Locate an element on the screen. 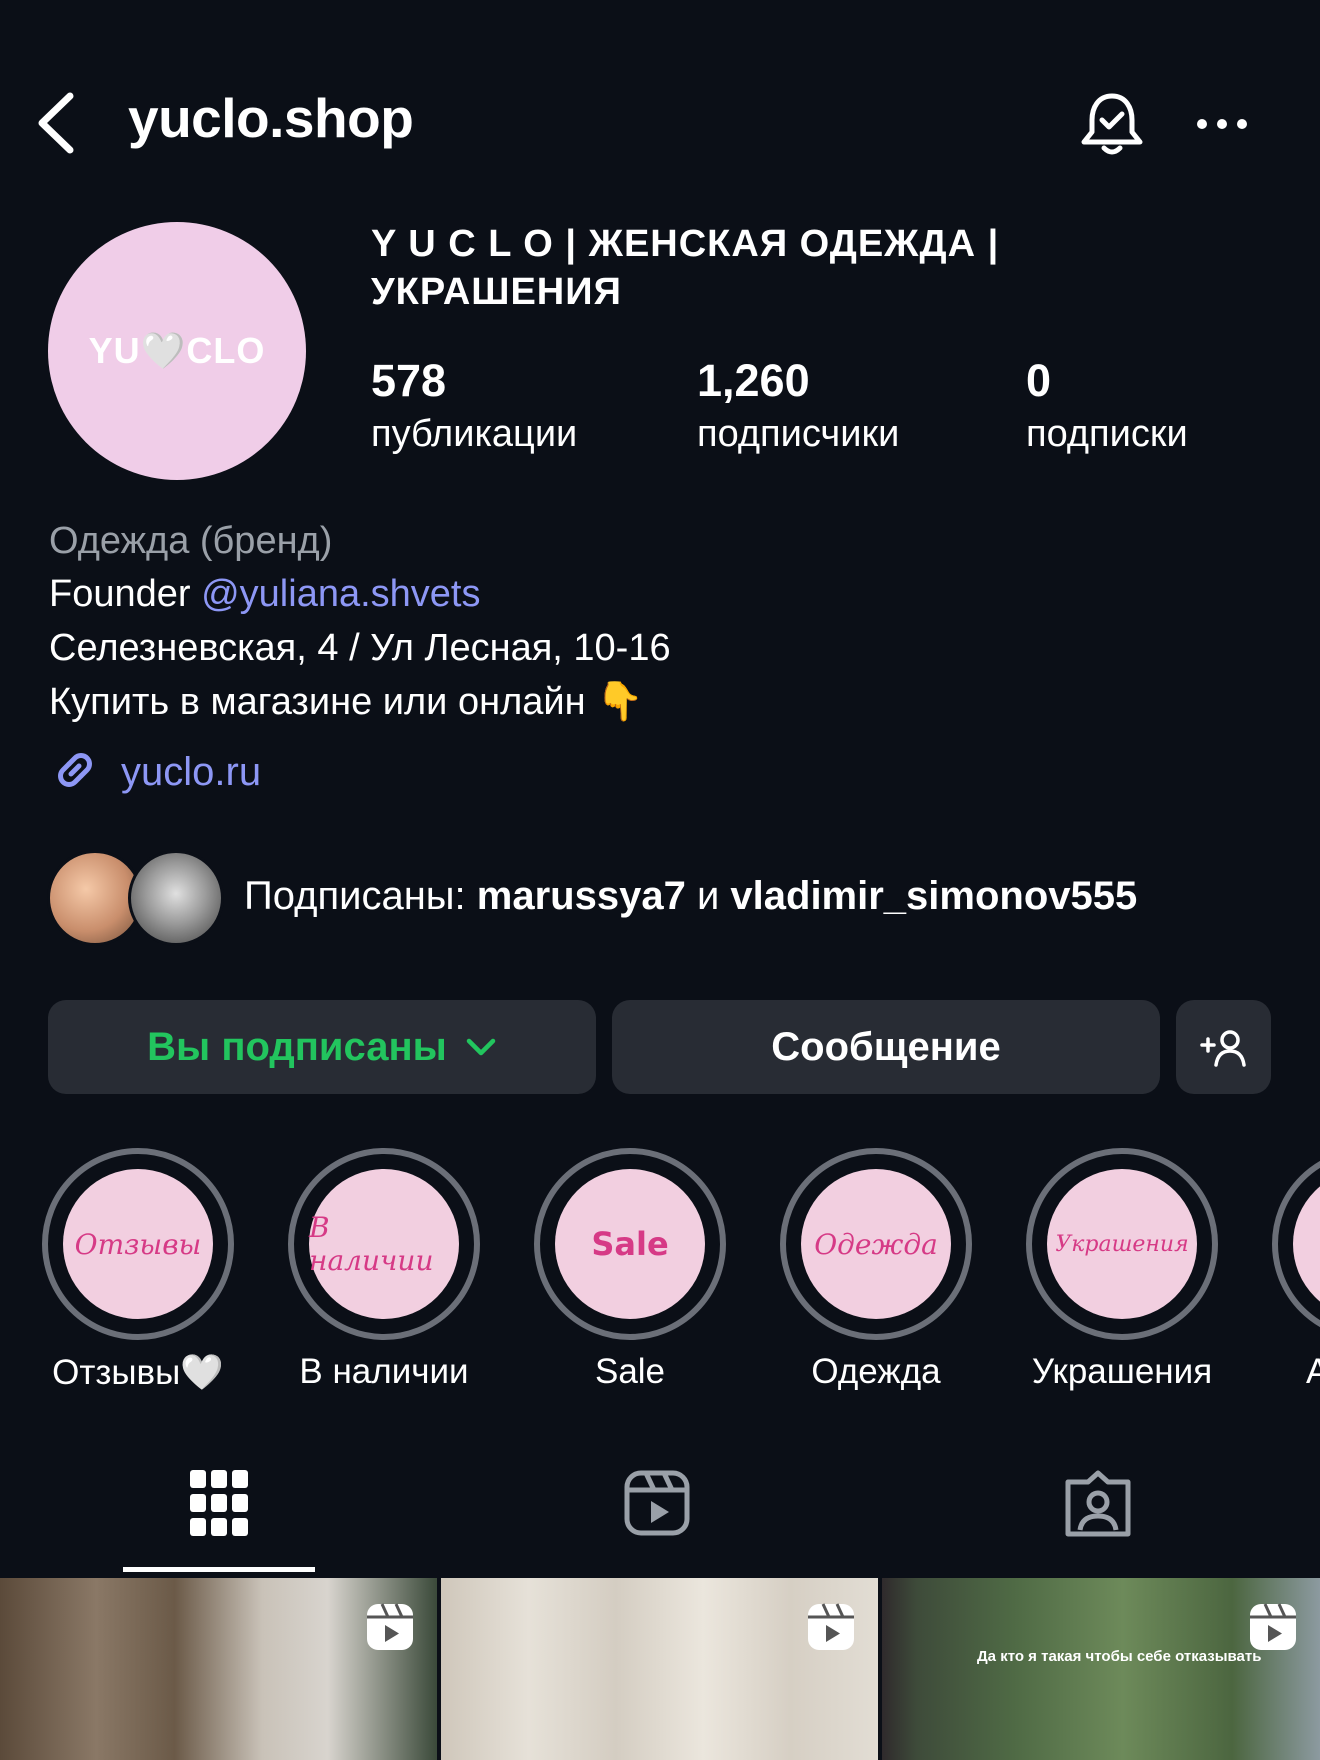 This screenshot has width=1320, height=1760. highlight-cover: Одежда is located at coordinates (876, 1244).